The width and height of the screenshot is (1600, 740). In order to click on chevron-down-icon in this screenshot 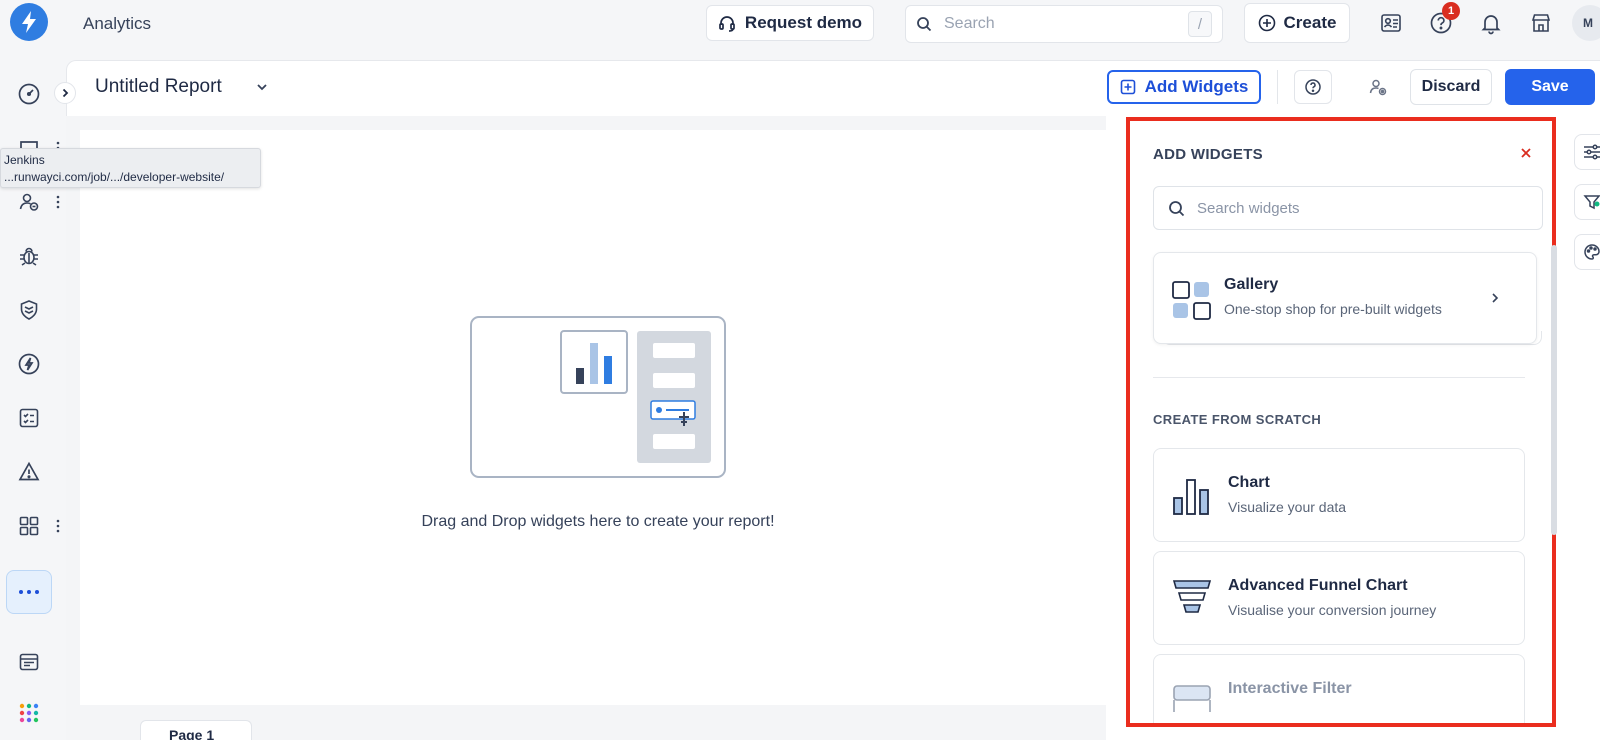, I will do `click(262, 87)`.